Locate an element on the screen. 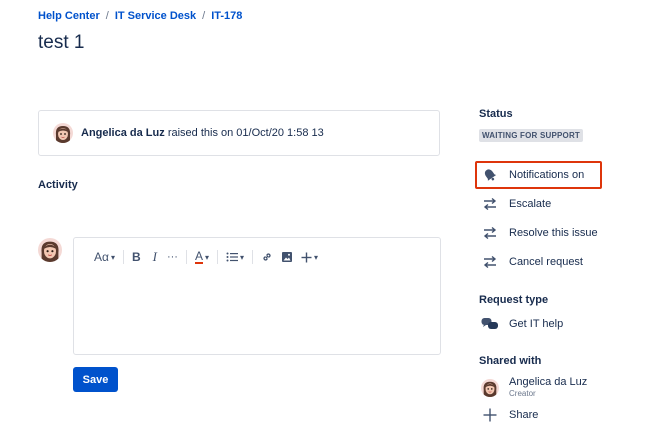 Image resolution: width=670 pixels, height=445 pixels. activity-heading: Activity is located at coordinates (58, 185).